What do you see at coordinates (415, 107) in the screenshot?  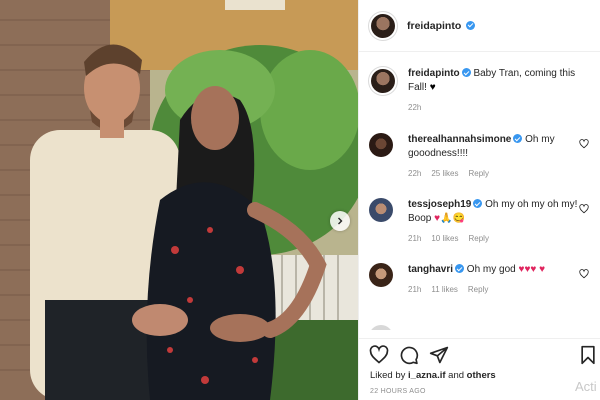 I see `caption-timestamp: 22h` at bounding box center [415, 107].